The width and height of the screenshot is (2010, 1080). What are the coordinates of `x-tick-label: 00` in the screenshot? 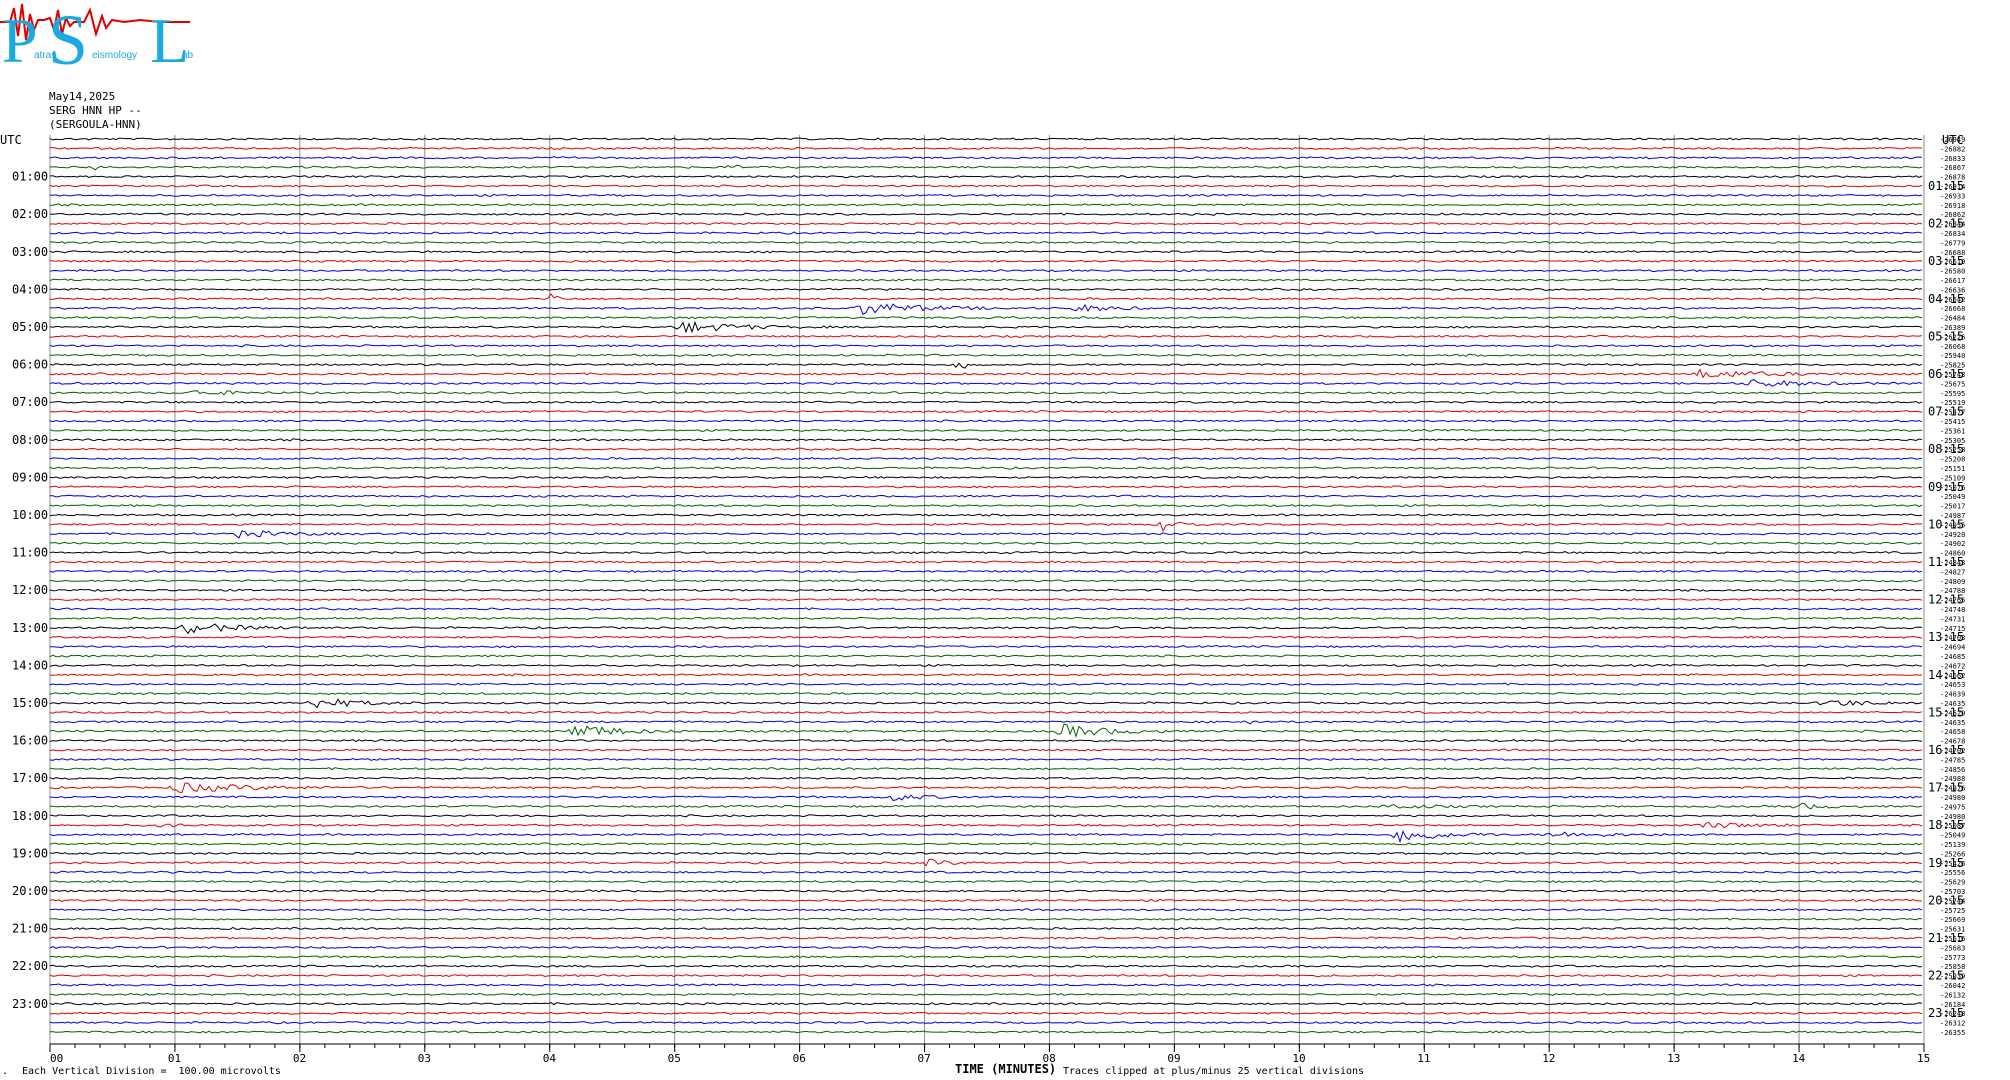 It's located at (56, 1058).